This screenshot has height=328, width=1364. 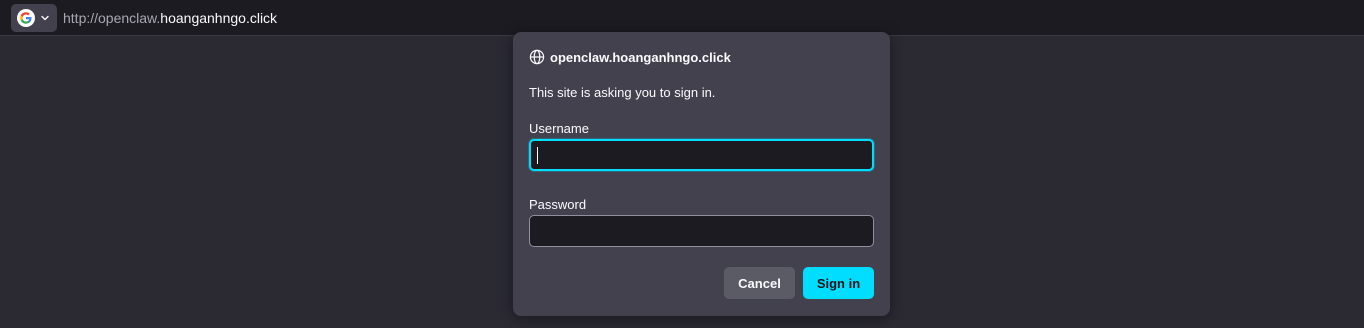 I want to click on password-label: Password, so click(x=558, y=204).